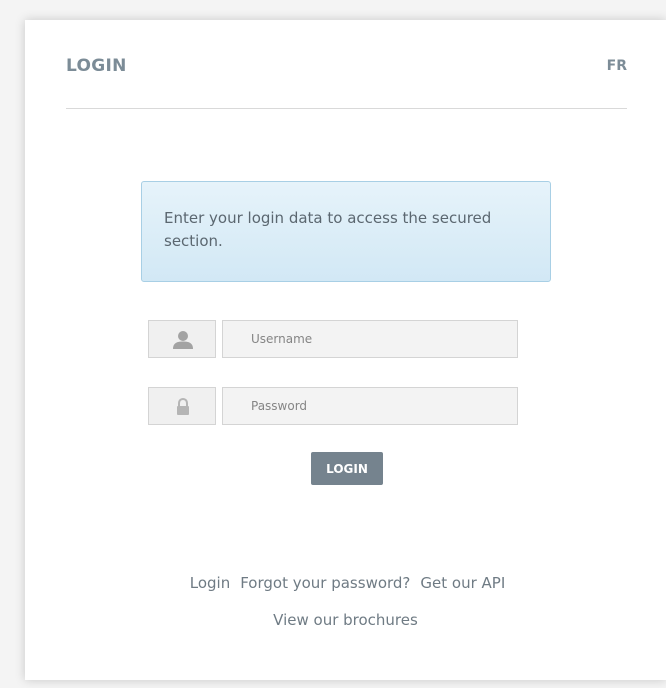  Describe the element at coordinates (370, 339) in the screenshot. I see `username-input` at that location.